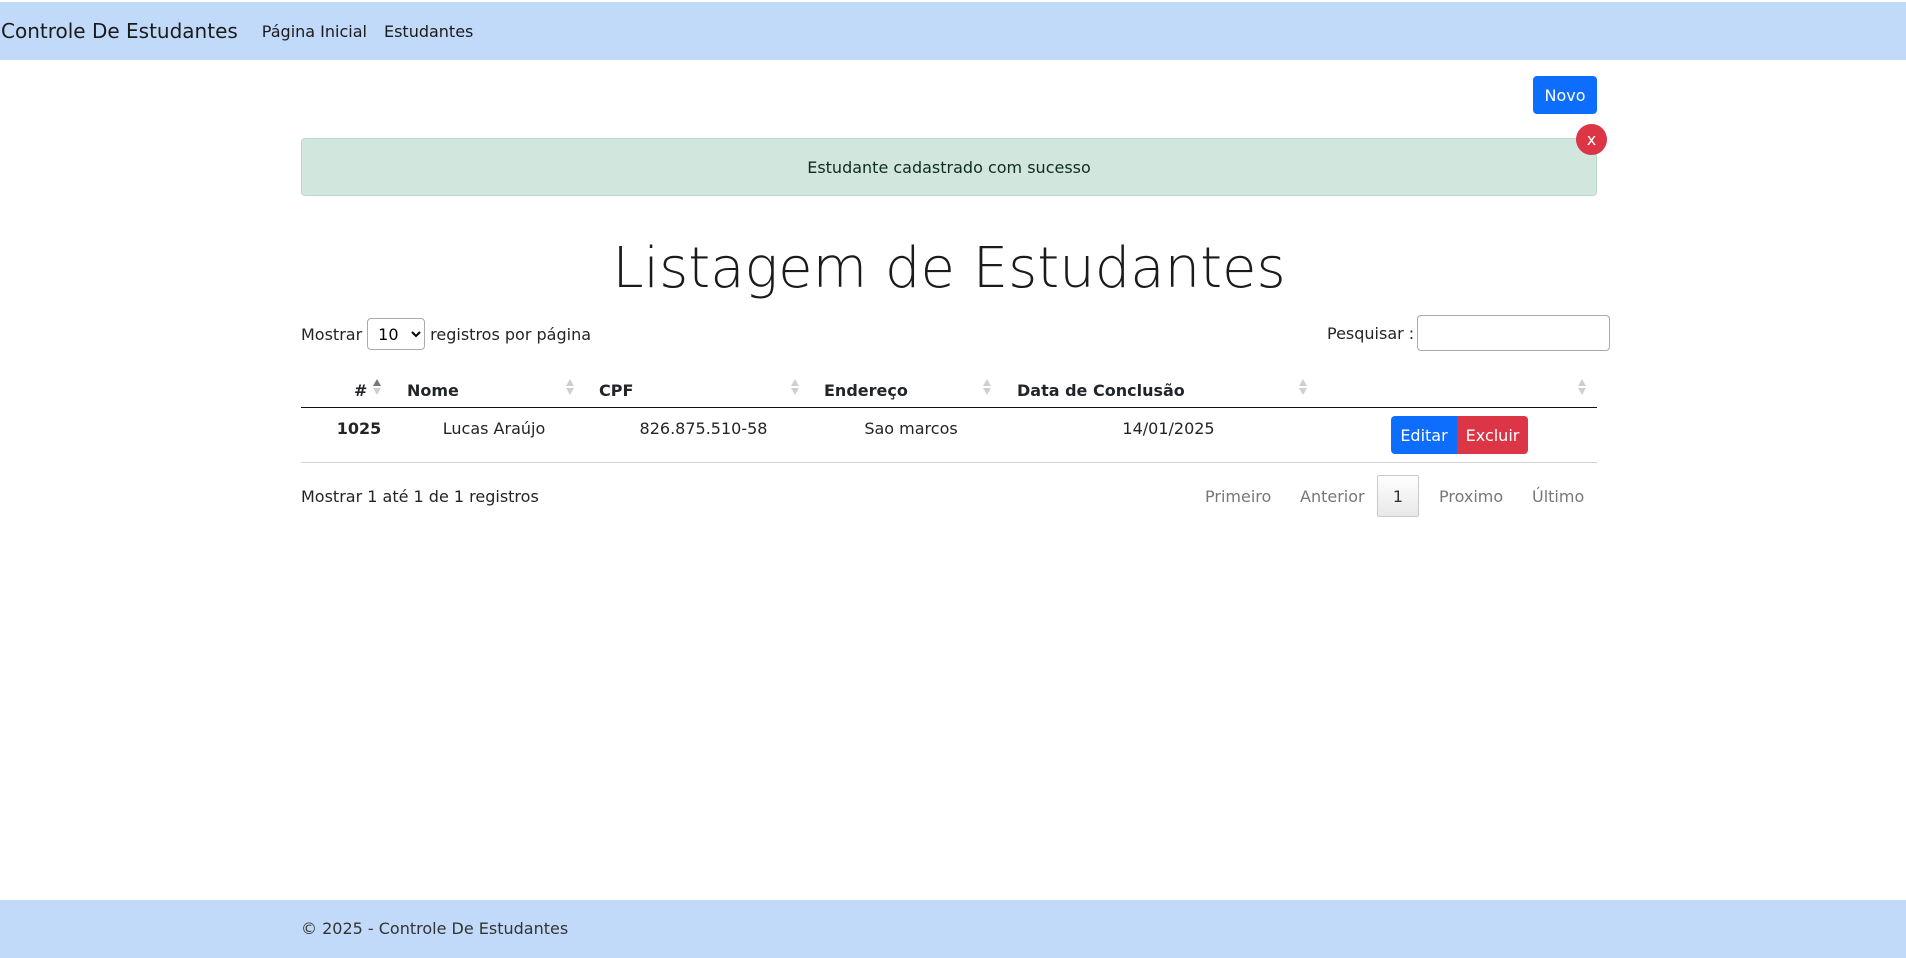  What do you see at coordinates (703, 428) in the screenshot?
I see `cell-cpf: 826.875.510-58` at bounding box center [703, 428].